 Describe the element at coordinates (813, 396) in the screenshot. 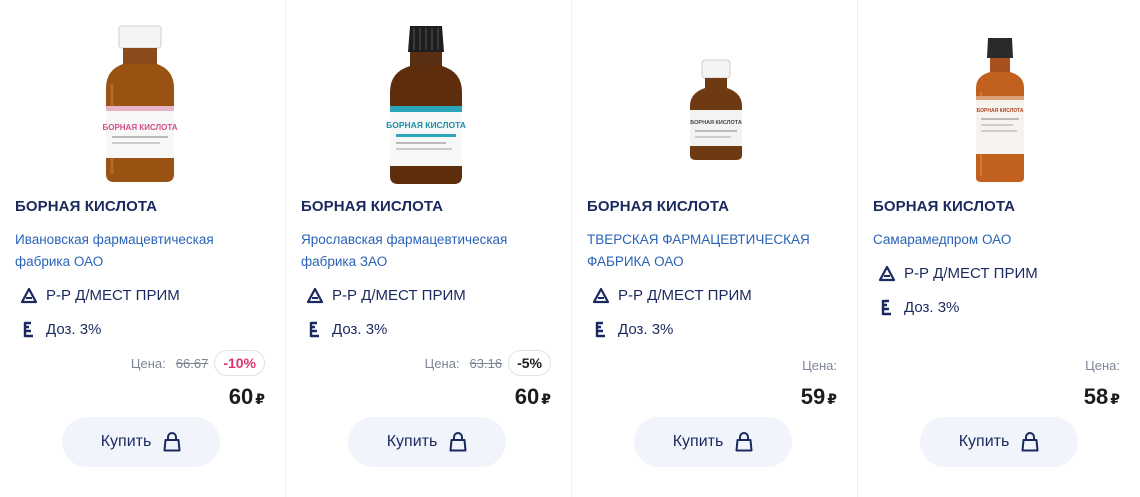

I see `price-value: 59` at that location.